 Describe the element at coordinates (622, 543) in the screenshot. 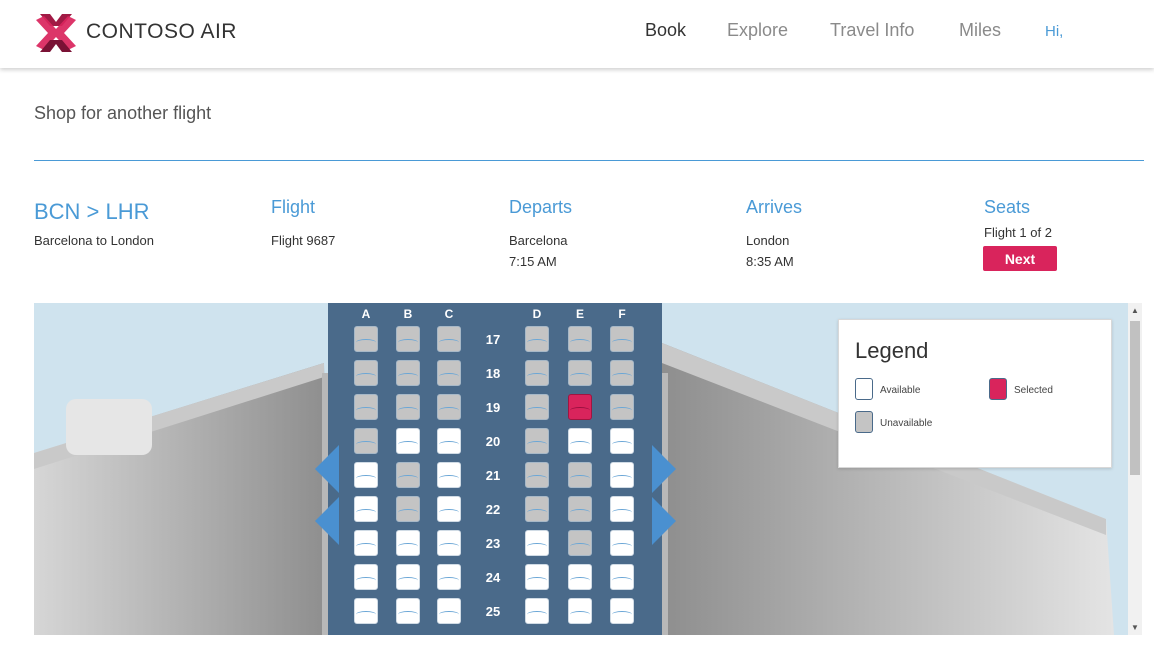

I see `seat-23f` at that location.